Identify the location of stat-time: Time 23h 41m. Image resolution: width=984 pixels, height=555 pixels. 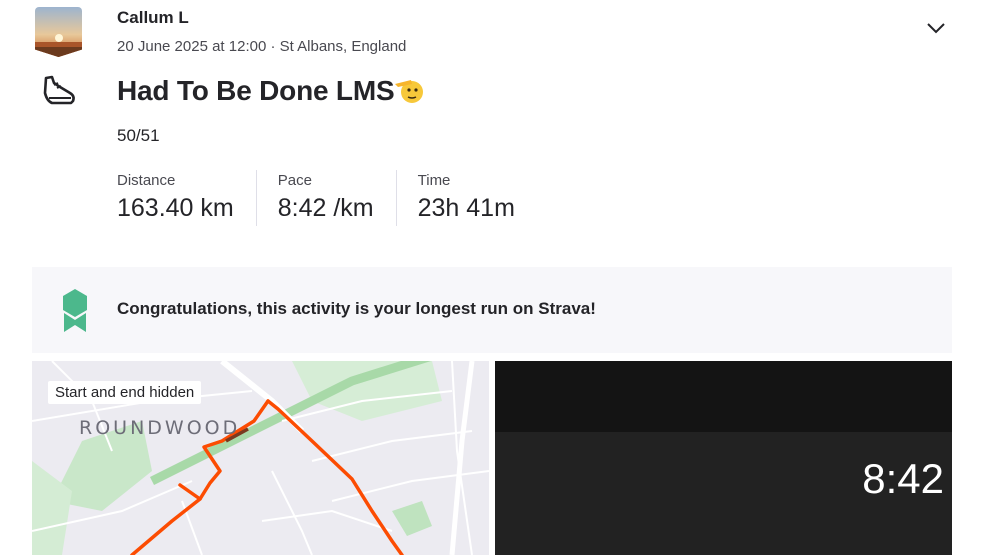
(477, 198).